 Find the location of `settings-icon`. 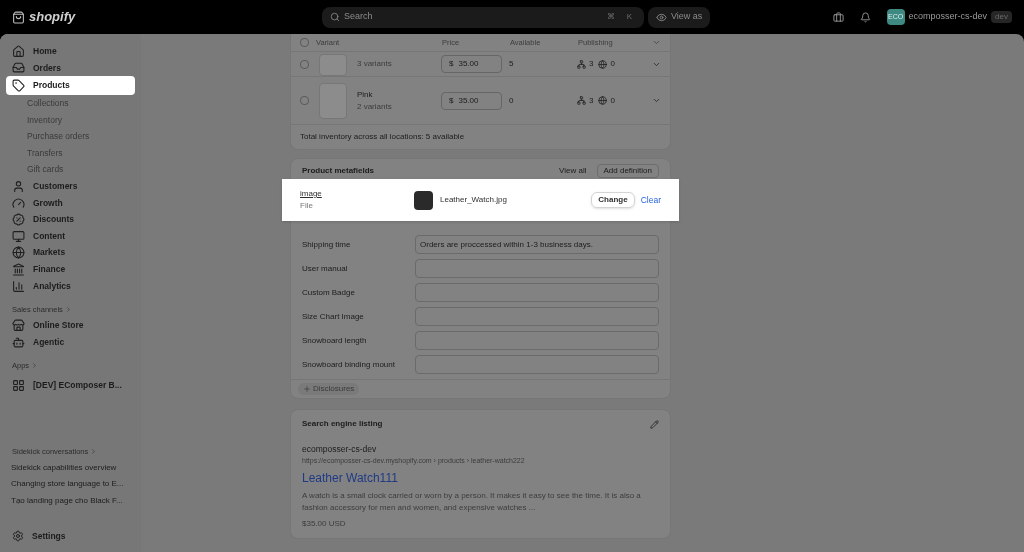

settings-icon is located at coordinates (18, 536).